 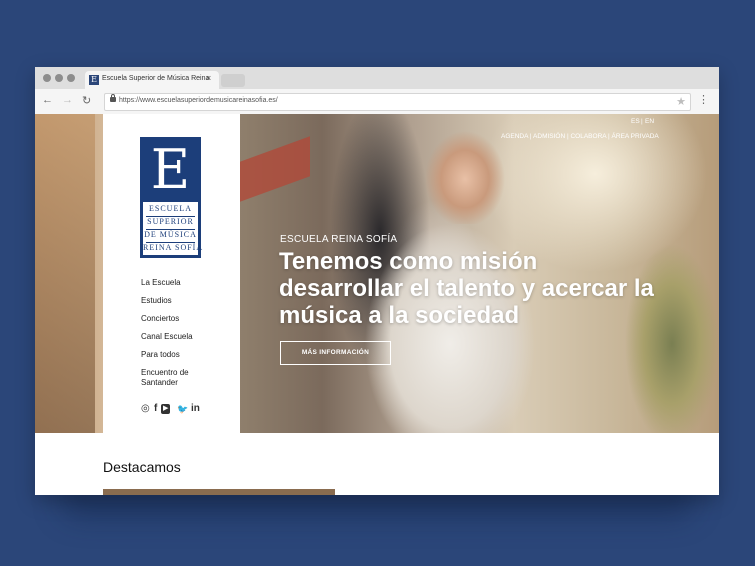 I want to click on nav-canal-escuela: Canal Escuela, so click(x=167, y=337).